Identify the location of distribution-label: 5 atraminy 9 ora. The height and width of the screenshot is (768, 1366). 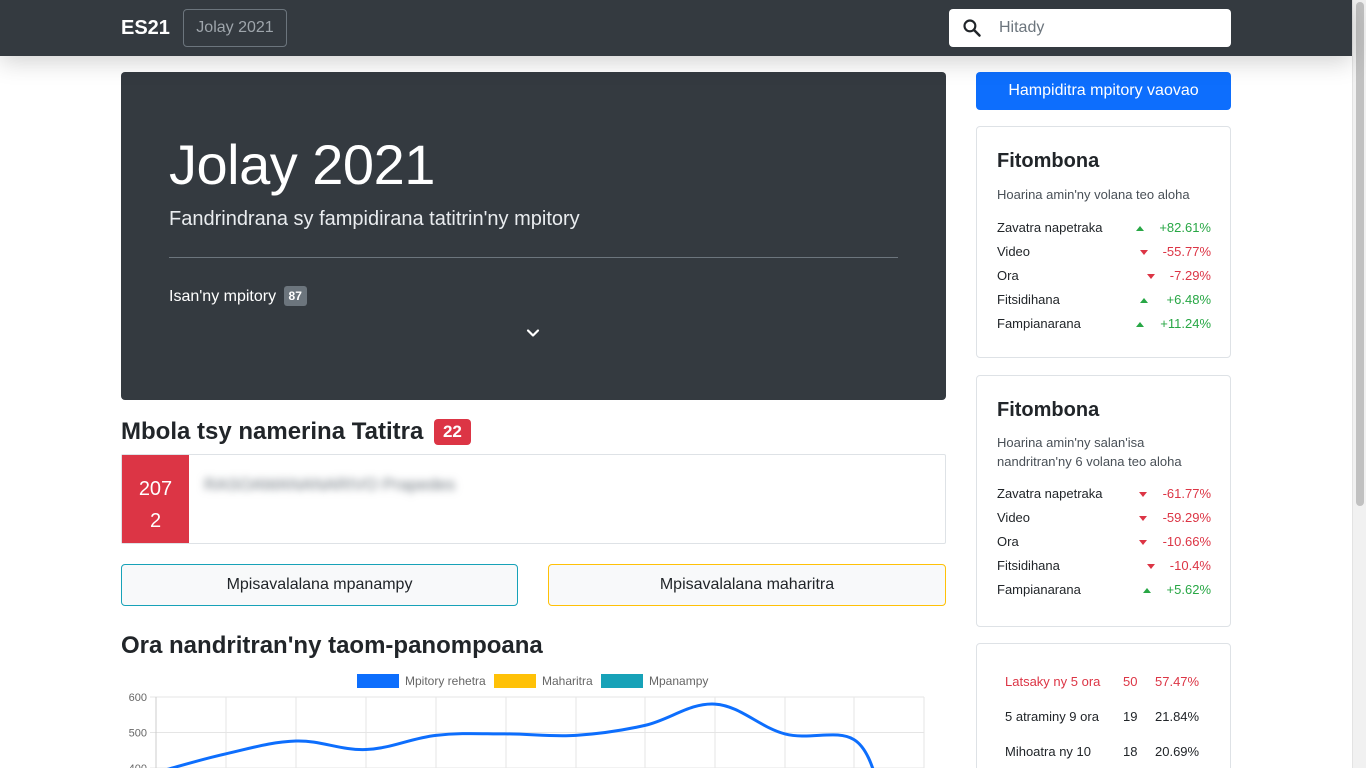
(1052, 716).